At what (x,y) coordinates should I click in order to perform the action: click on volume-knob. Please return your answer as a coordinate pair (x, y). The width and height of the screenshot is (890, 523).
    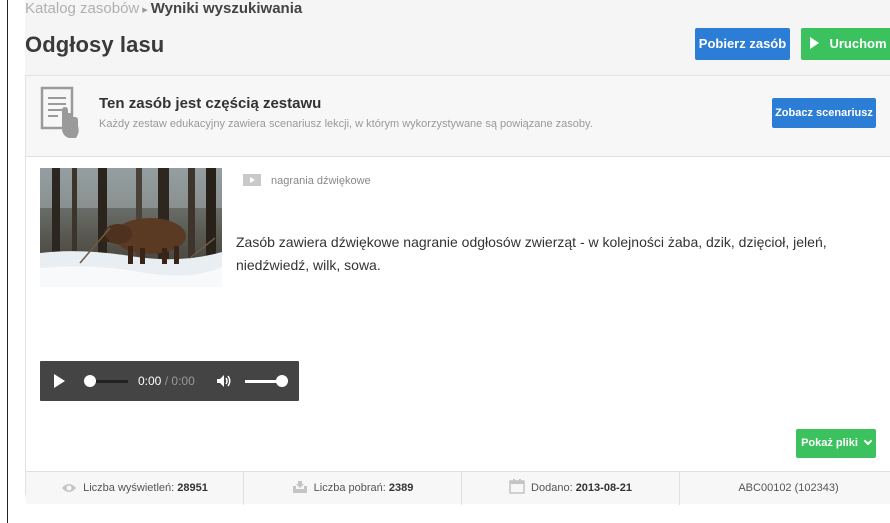
    Looking at the image, I should click on (282, 381).